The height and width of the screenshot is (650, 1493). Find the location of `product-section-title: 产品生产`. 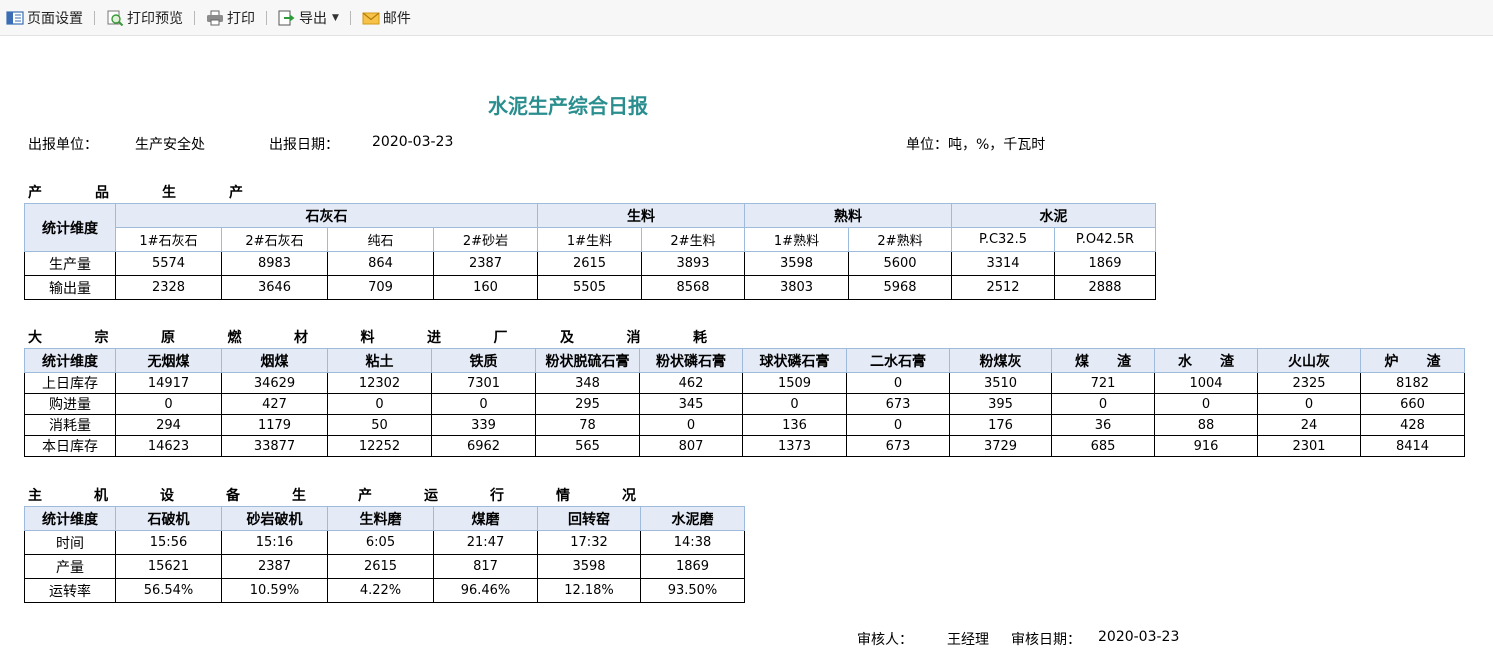

product-section-title: 产品生产 is located at coordinates (162, 192).